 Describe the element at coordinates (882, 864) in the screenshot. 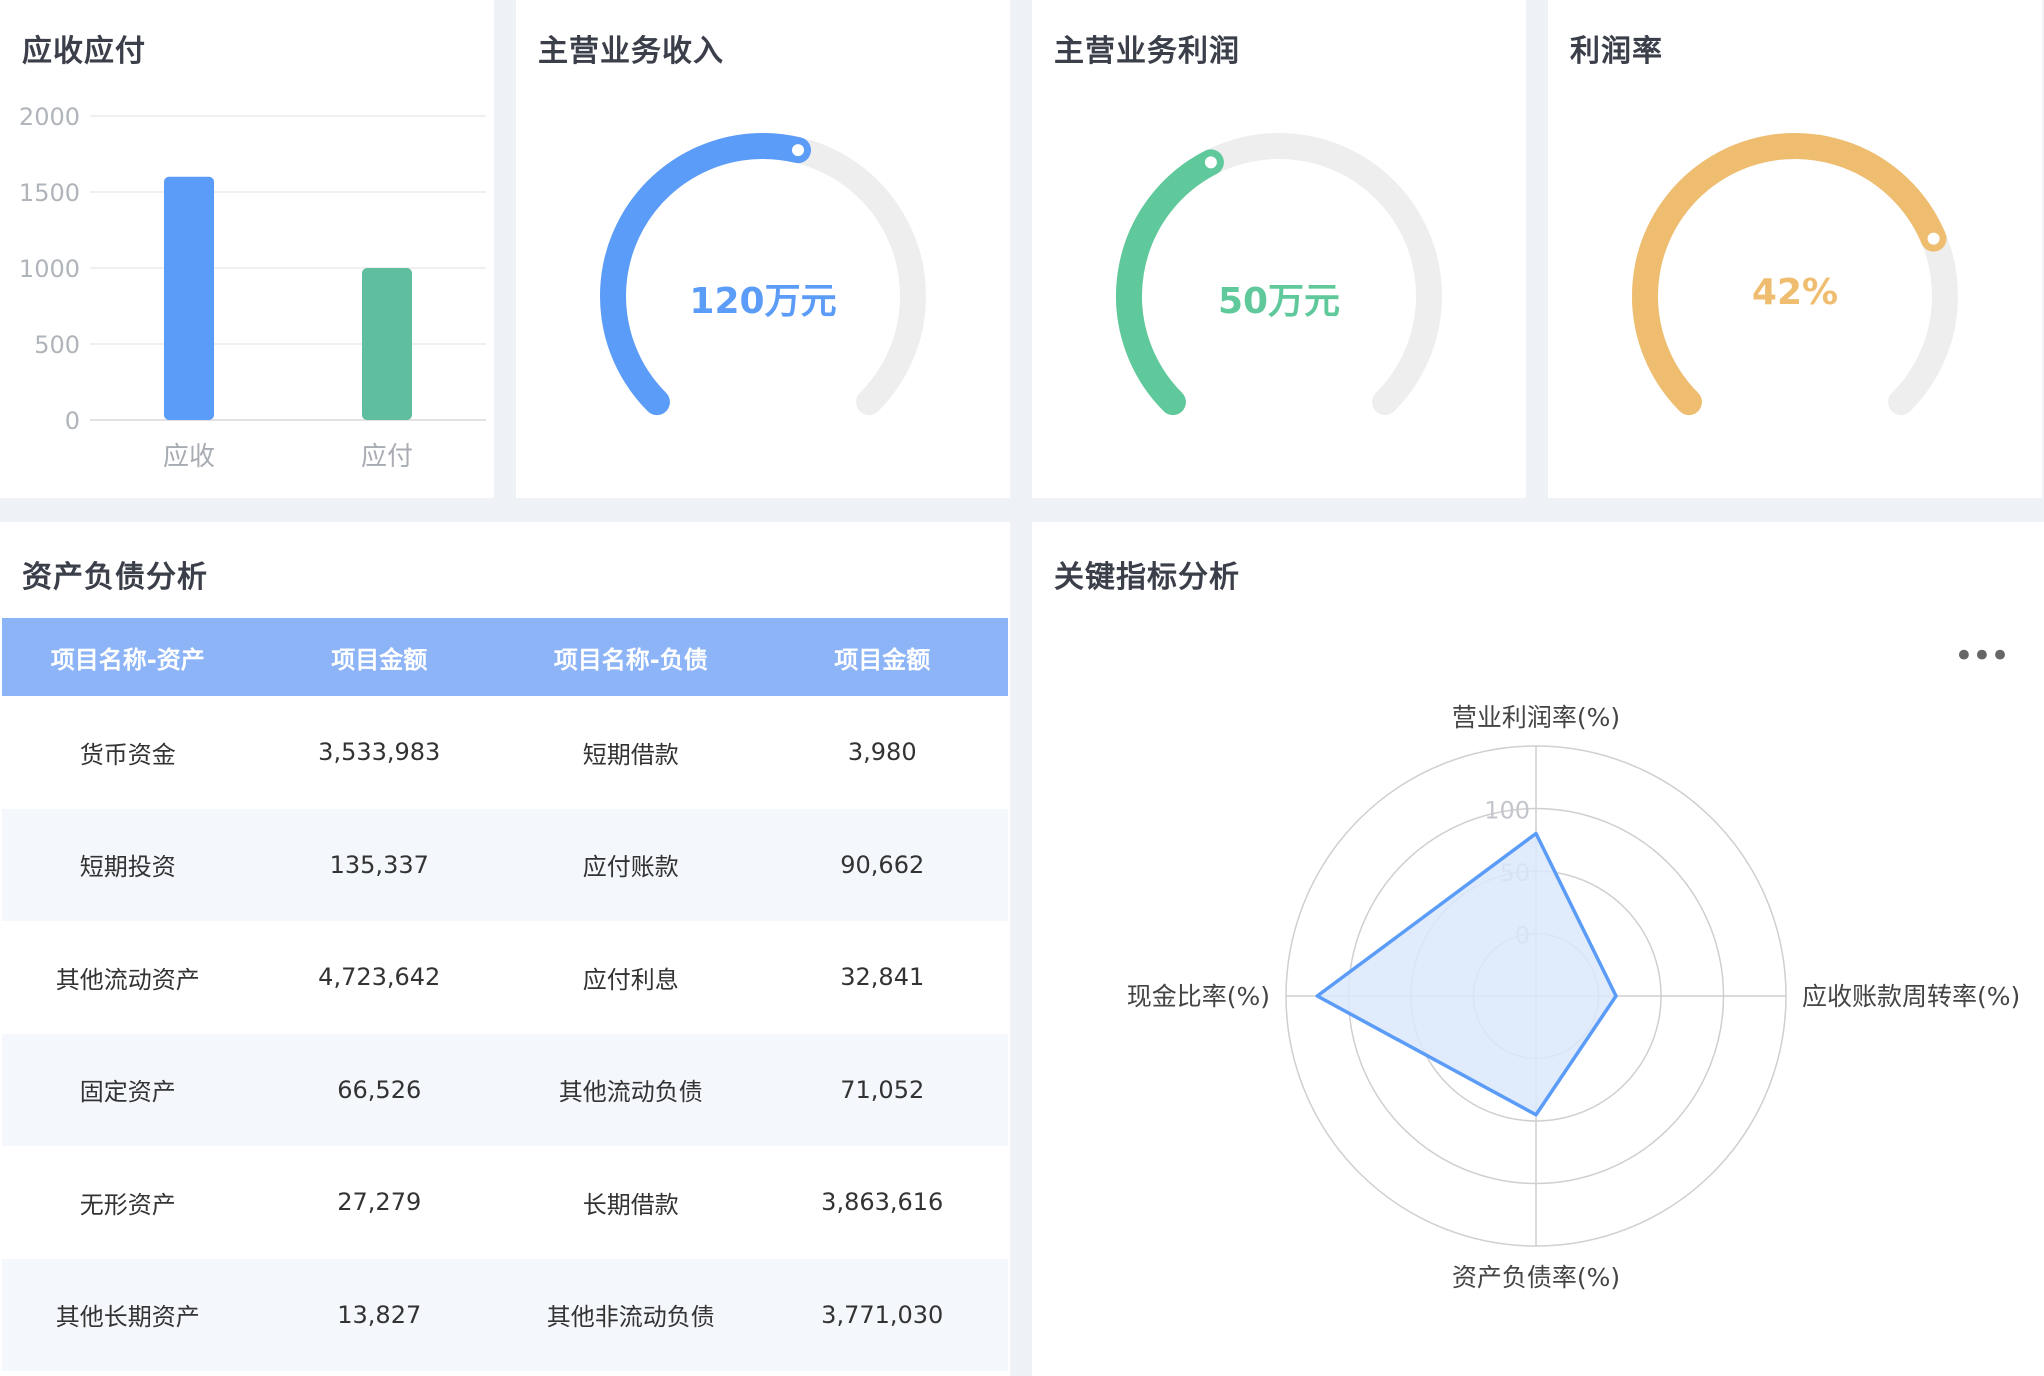

I see `cell-liability-amount: 90,662` at that location.